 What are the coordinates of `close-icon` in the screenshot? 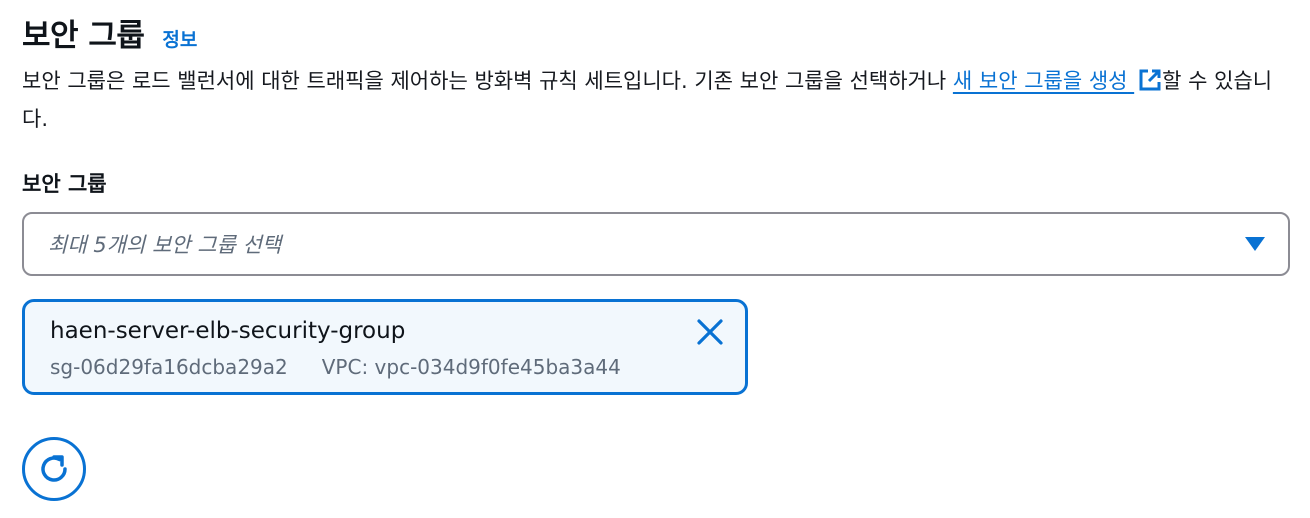 It's located at (710, 332).